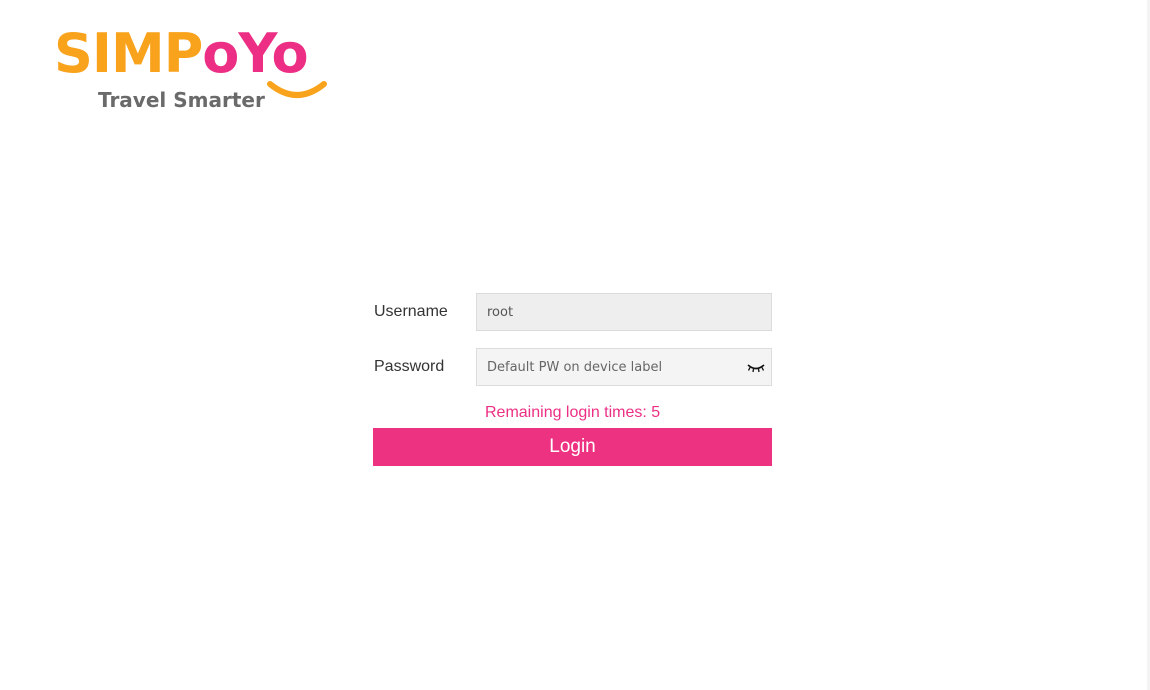 This screenshot has width=1150, height=690. What do you see at coordinates (255, 53) in the screenshot?
I see `logo-wordmark-pink: oYo` at bounding box center [255, 53].